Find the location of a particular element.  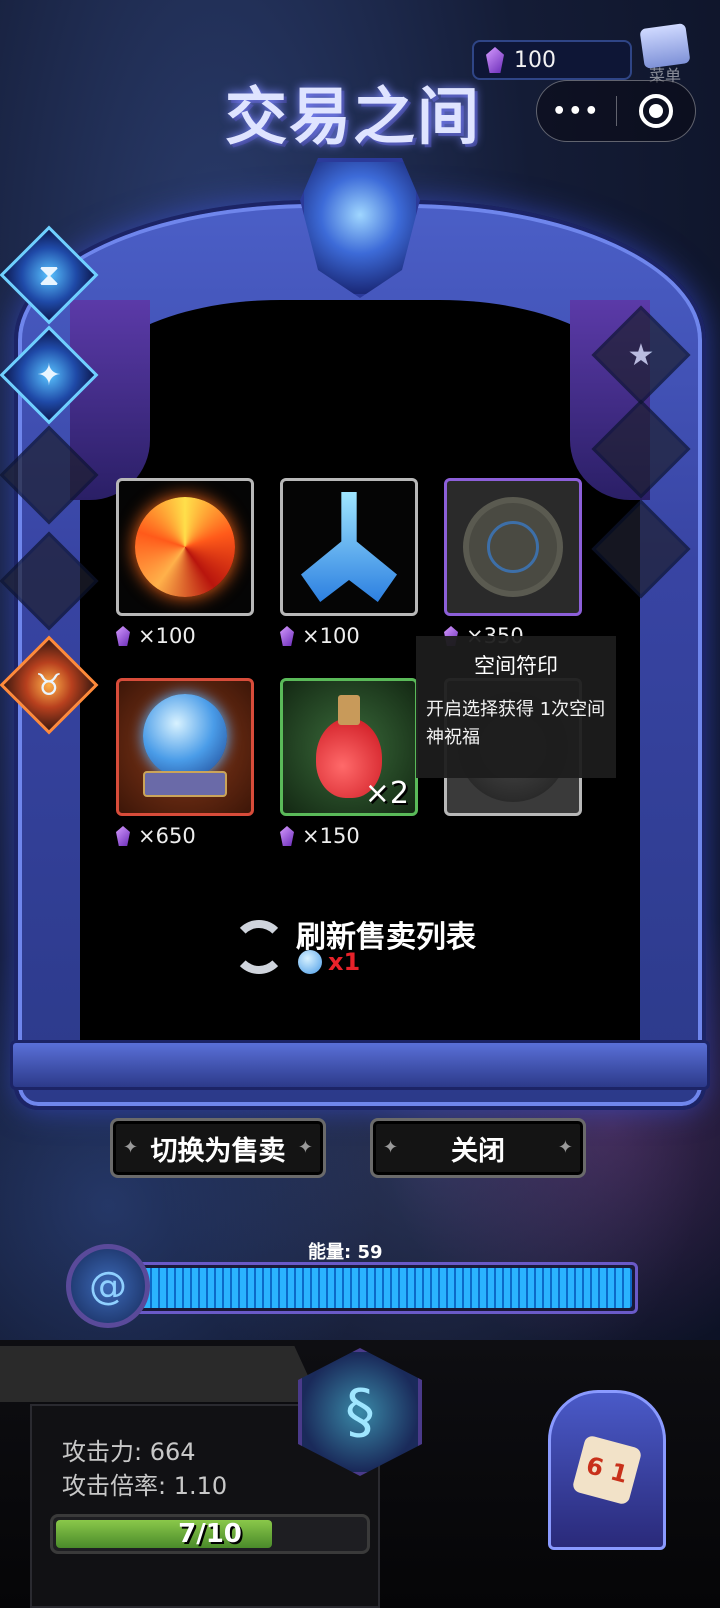

multiplier-stat: 攻击倍率: 1.10 is located at coordinates (145, 1486).